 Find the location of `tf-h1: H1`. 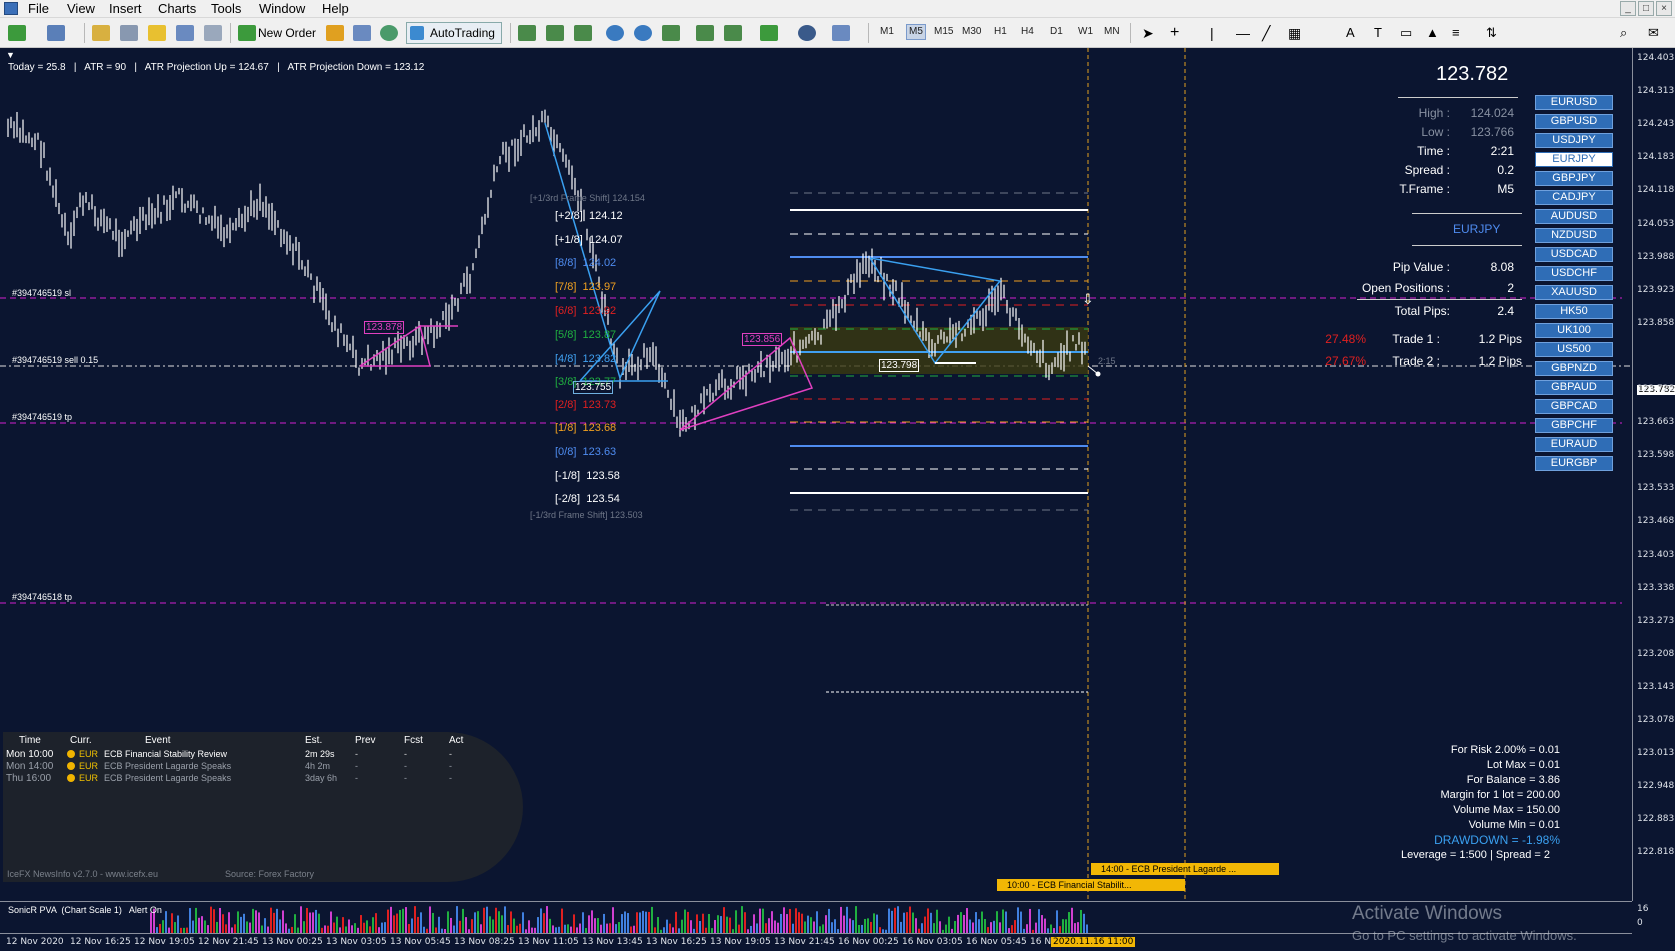

tf-h1: H1 is located at coordinates (1000, 31).